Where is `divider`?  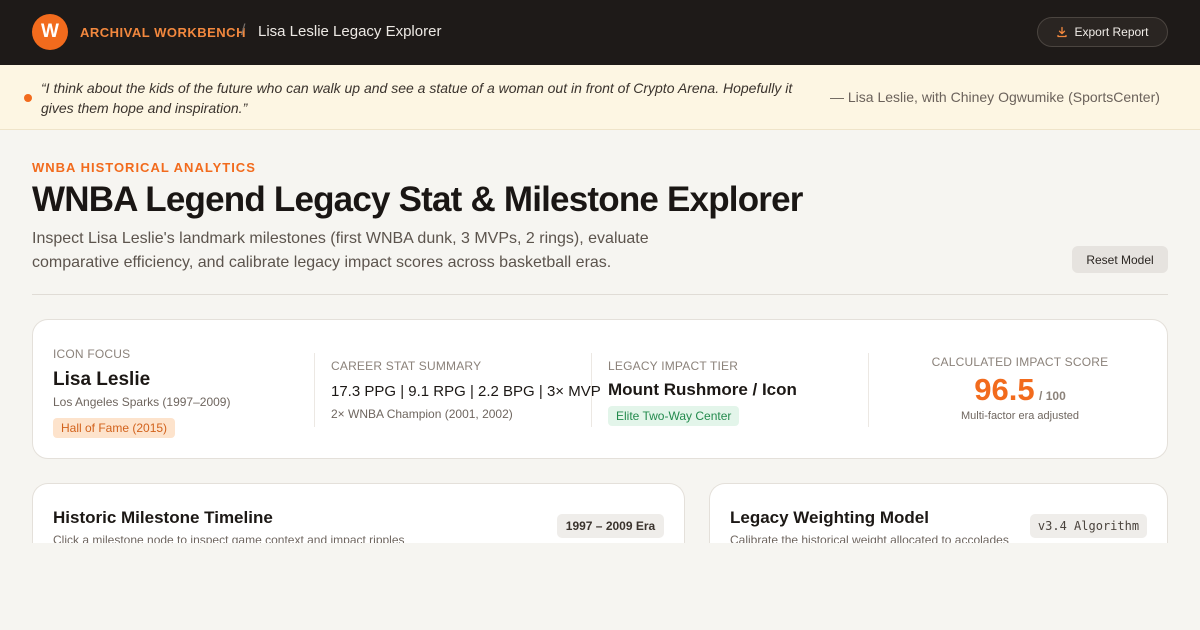 divider is located at coordinates (600, 294).